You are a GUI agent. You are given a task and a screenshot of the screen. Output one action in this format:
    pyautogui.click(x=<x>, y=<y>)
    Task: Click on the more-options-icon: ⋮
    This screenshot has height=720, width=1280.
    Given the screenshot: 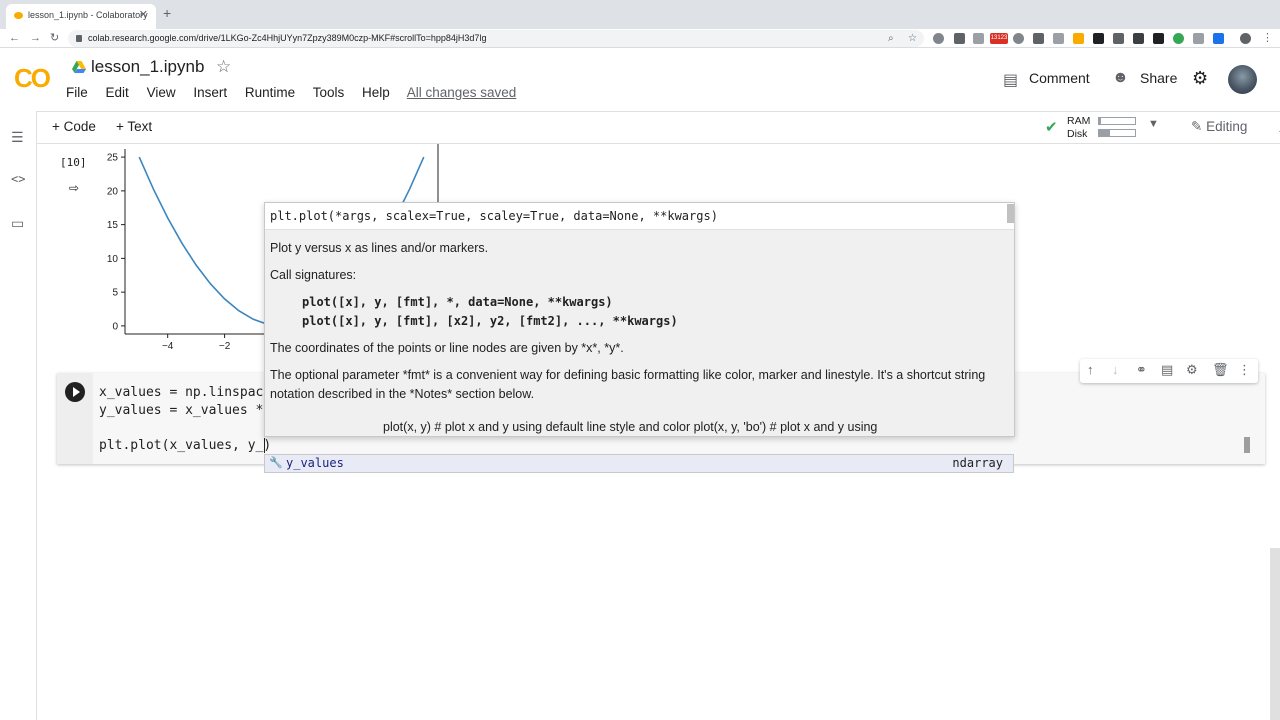 What is the action you would take?
    pyautogui.click(x=1244, y=370)
    